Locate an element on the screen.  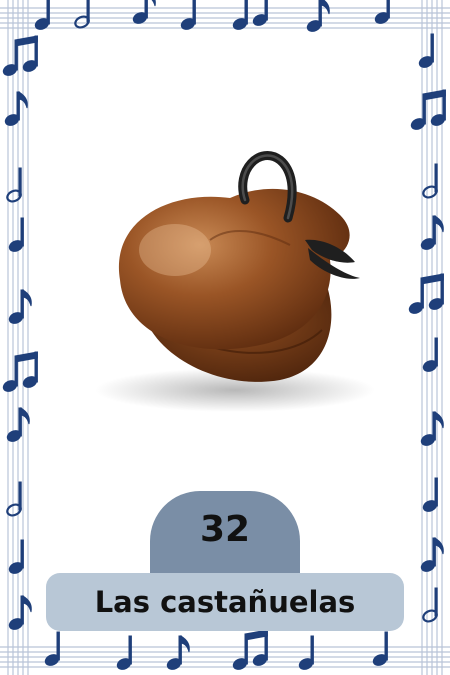
card-number: 32 is located at coordinates (225, 529).